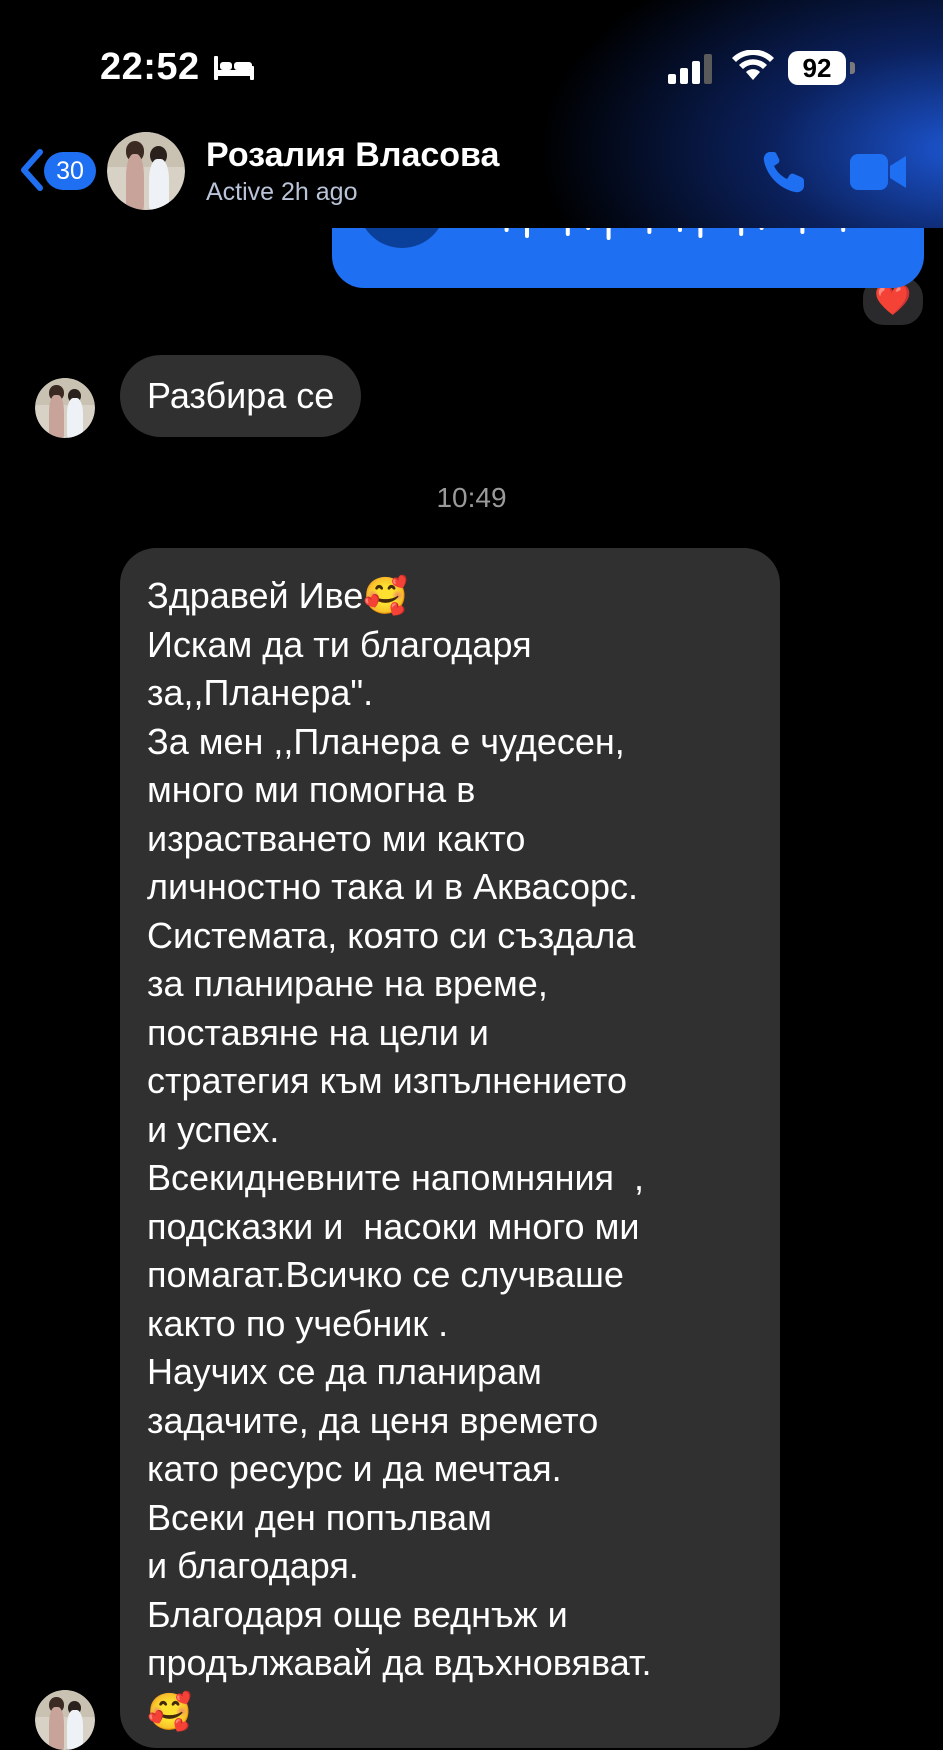 This screenshot has width=943, height=1750. Describe the element at coordinates (393, 1226) in the screenshot. I see `message-line: подсказки и насоки много ми` at that location.